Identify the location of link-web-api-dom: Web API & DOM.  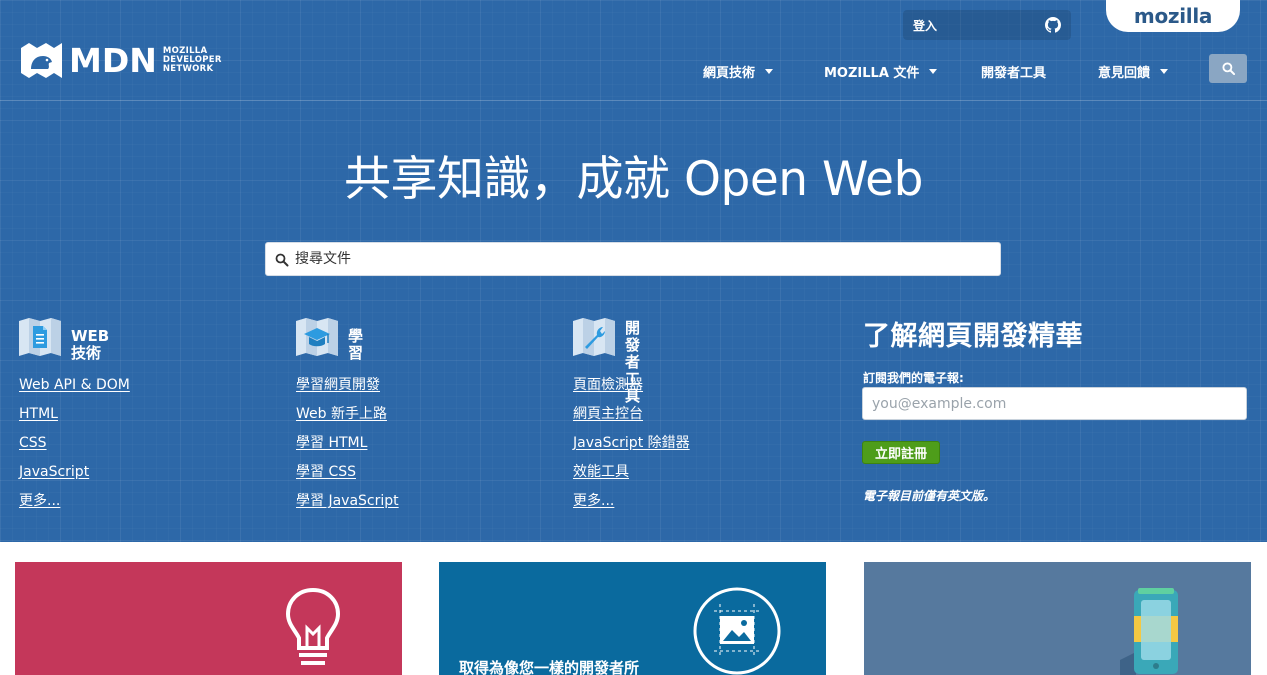
(74, 385).